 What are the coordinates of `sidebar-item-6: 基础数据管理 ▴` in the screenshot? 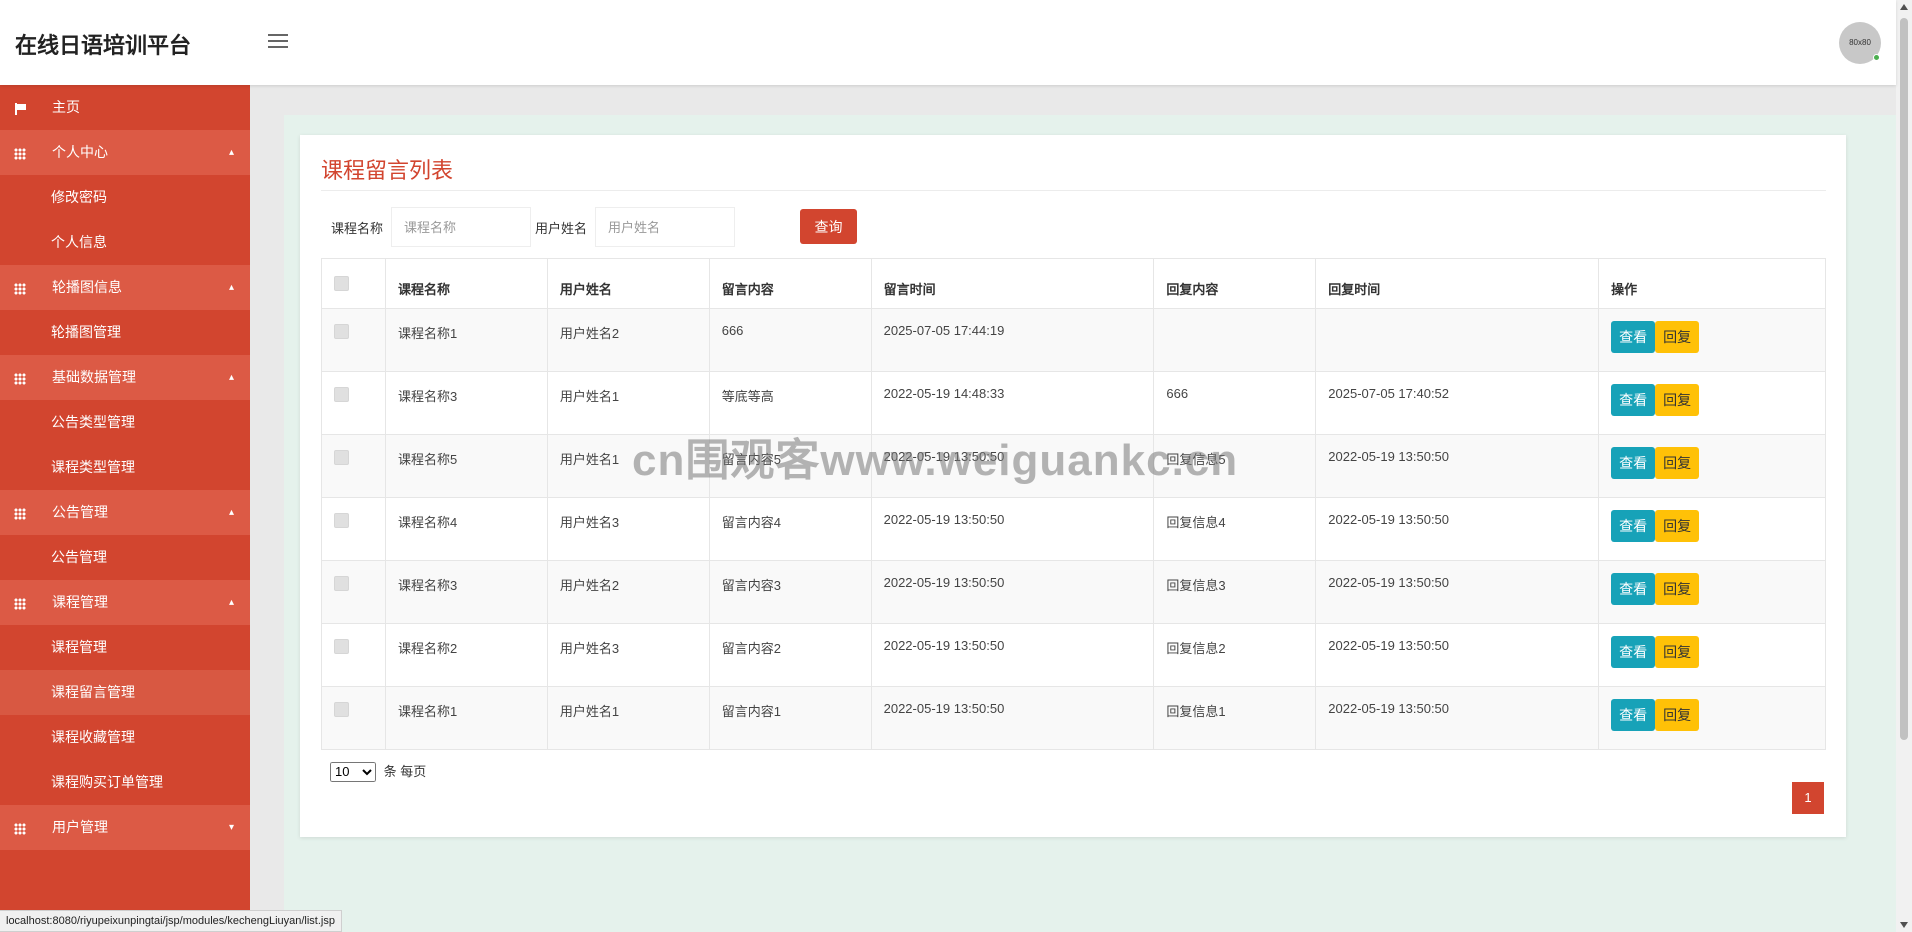 It's located at (125, 377).